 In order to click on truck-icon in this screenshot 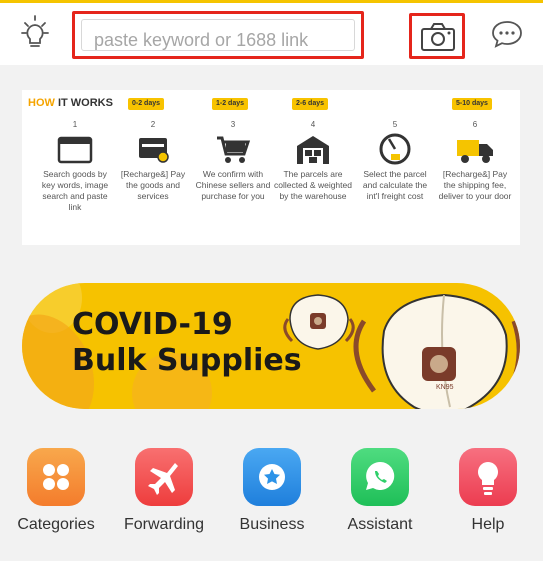, I will do `click(475, 151)`.